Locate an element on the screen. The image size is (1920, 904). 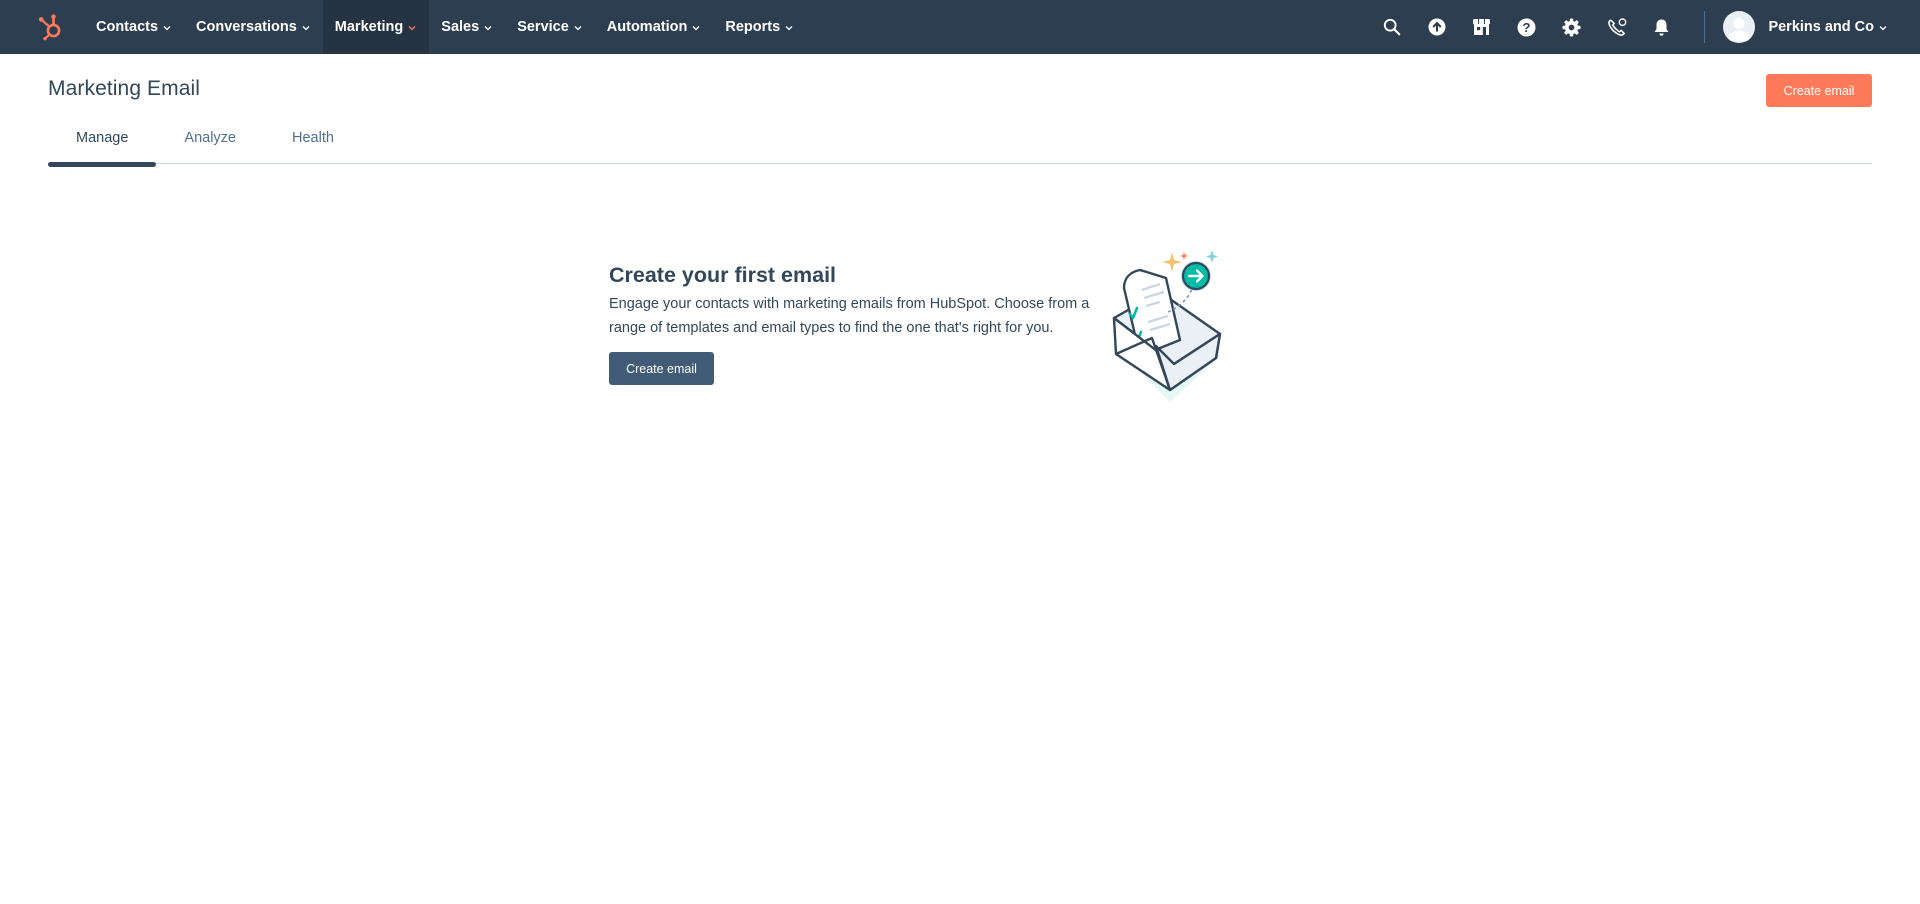
nav-item-label: Automation is located at coordinates (647, 27).